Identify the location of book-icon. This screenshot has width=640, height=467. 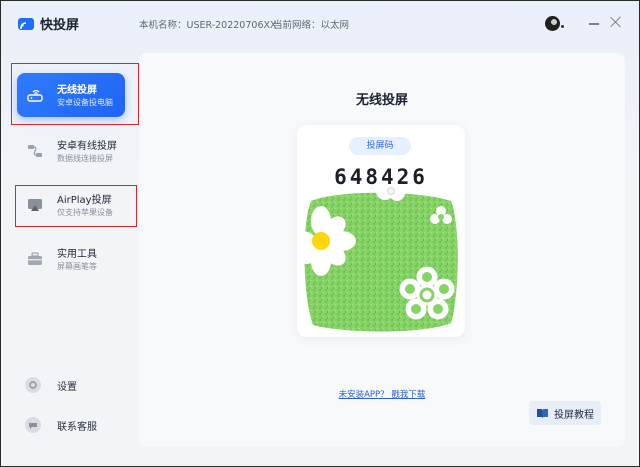
(542, 413).